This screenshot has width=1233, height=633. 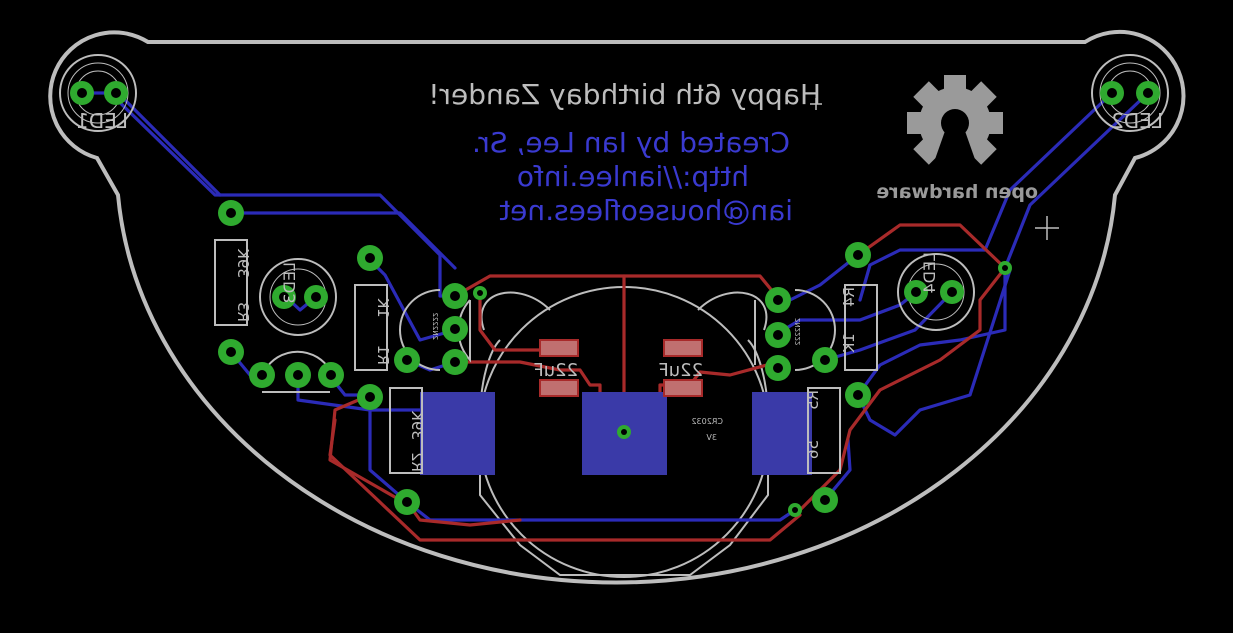 I want to click on credit-text: Created by Ian Lee, Sr., so click(x=631, y=142).